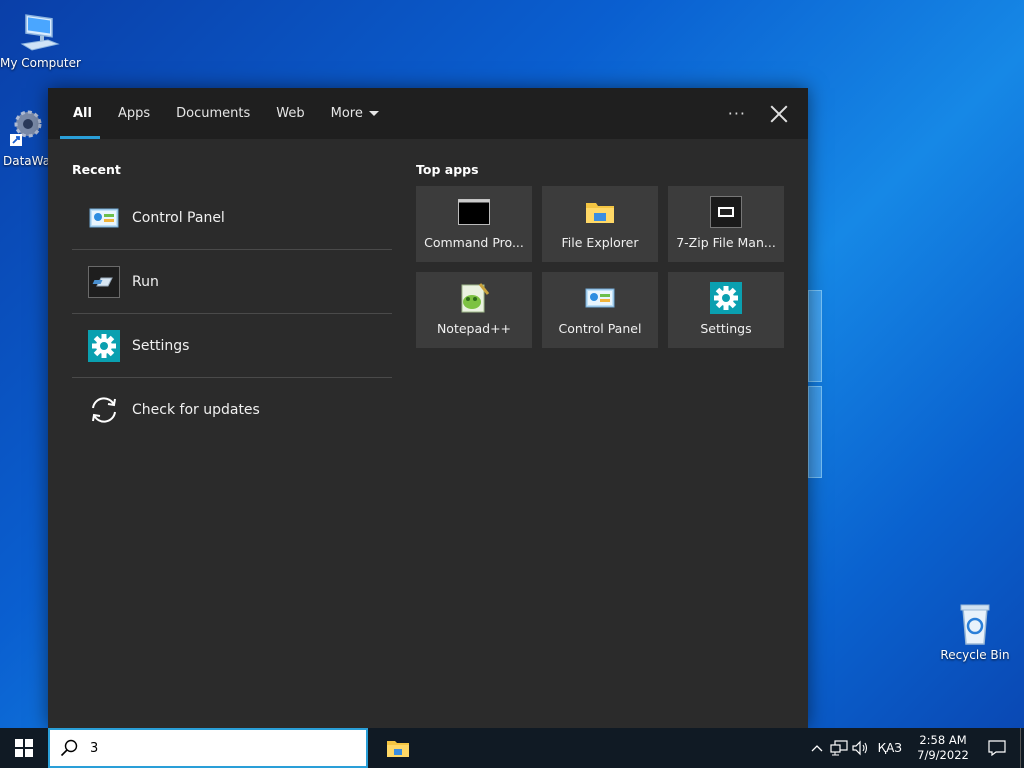 The width and height of the screenshot is (1024, 768). I want to click on tab-more: More, so click(355, 113).